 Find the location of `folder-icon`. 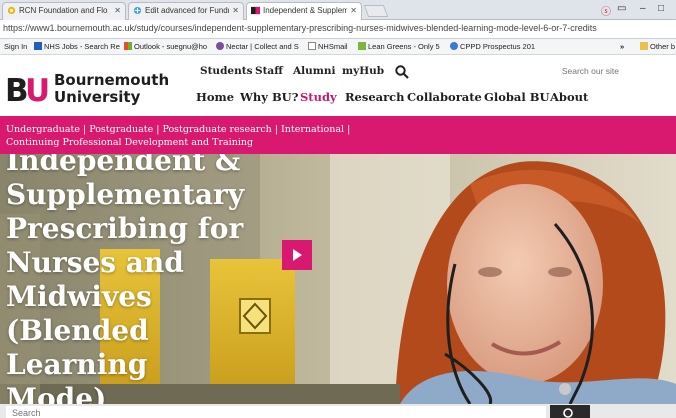

folder-icon is located at coordinates (644, 46).